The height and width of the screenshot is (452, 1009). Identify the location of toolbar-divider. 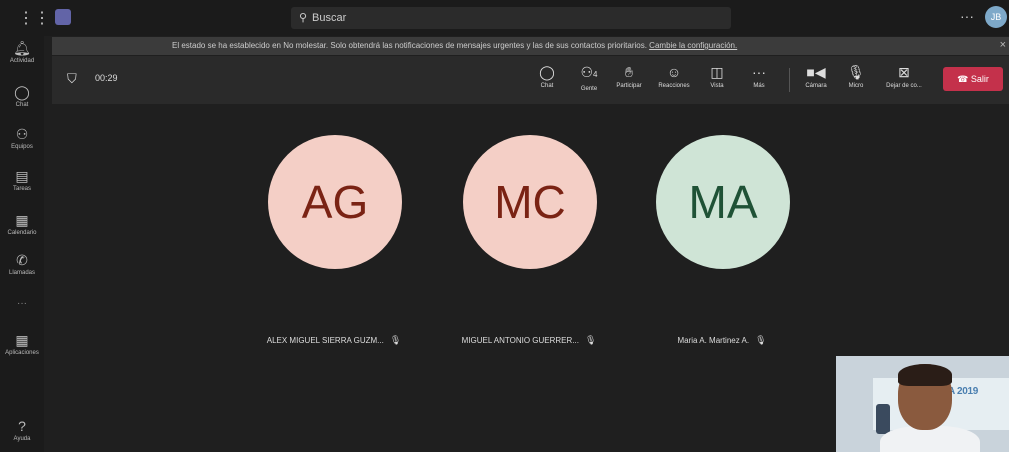
(789, 80).